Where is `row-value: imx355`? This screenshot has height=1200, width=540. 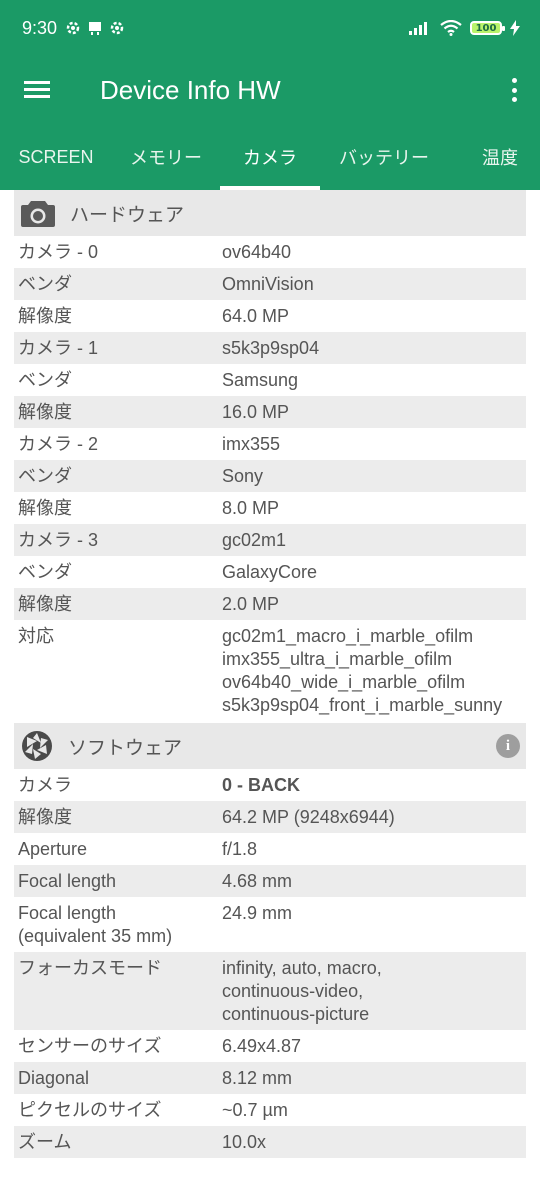
row-value: imx355 is located at coordinates (251, 444).